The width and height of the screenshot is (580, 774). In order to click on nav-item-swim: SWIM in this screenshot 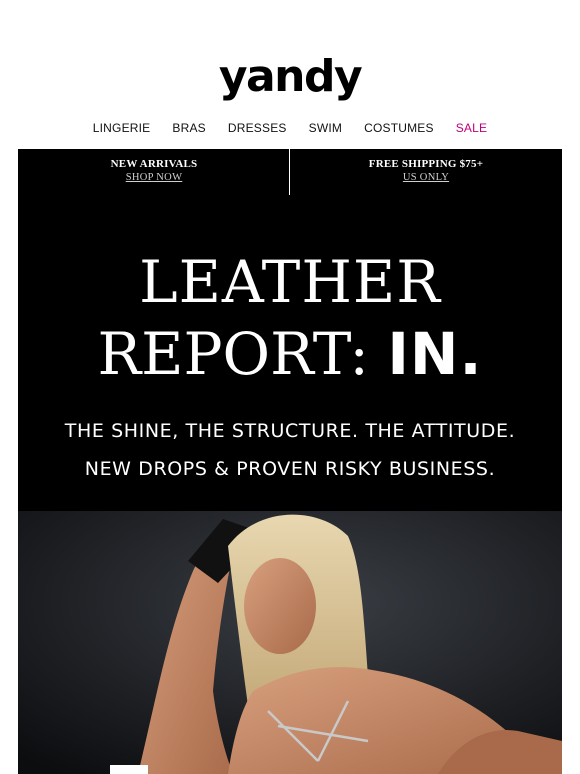, I will do `click(325, 128)`.